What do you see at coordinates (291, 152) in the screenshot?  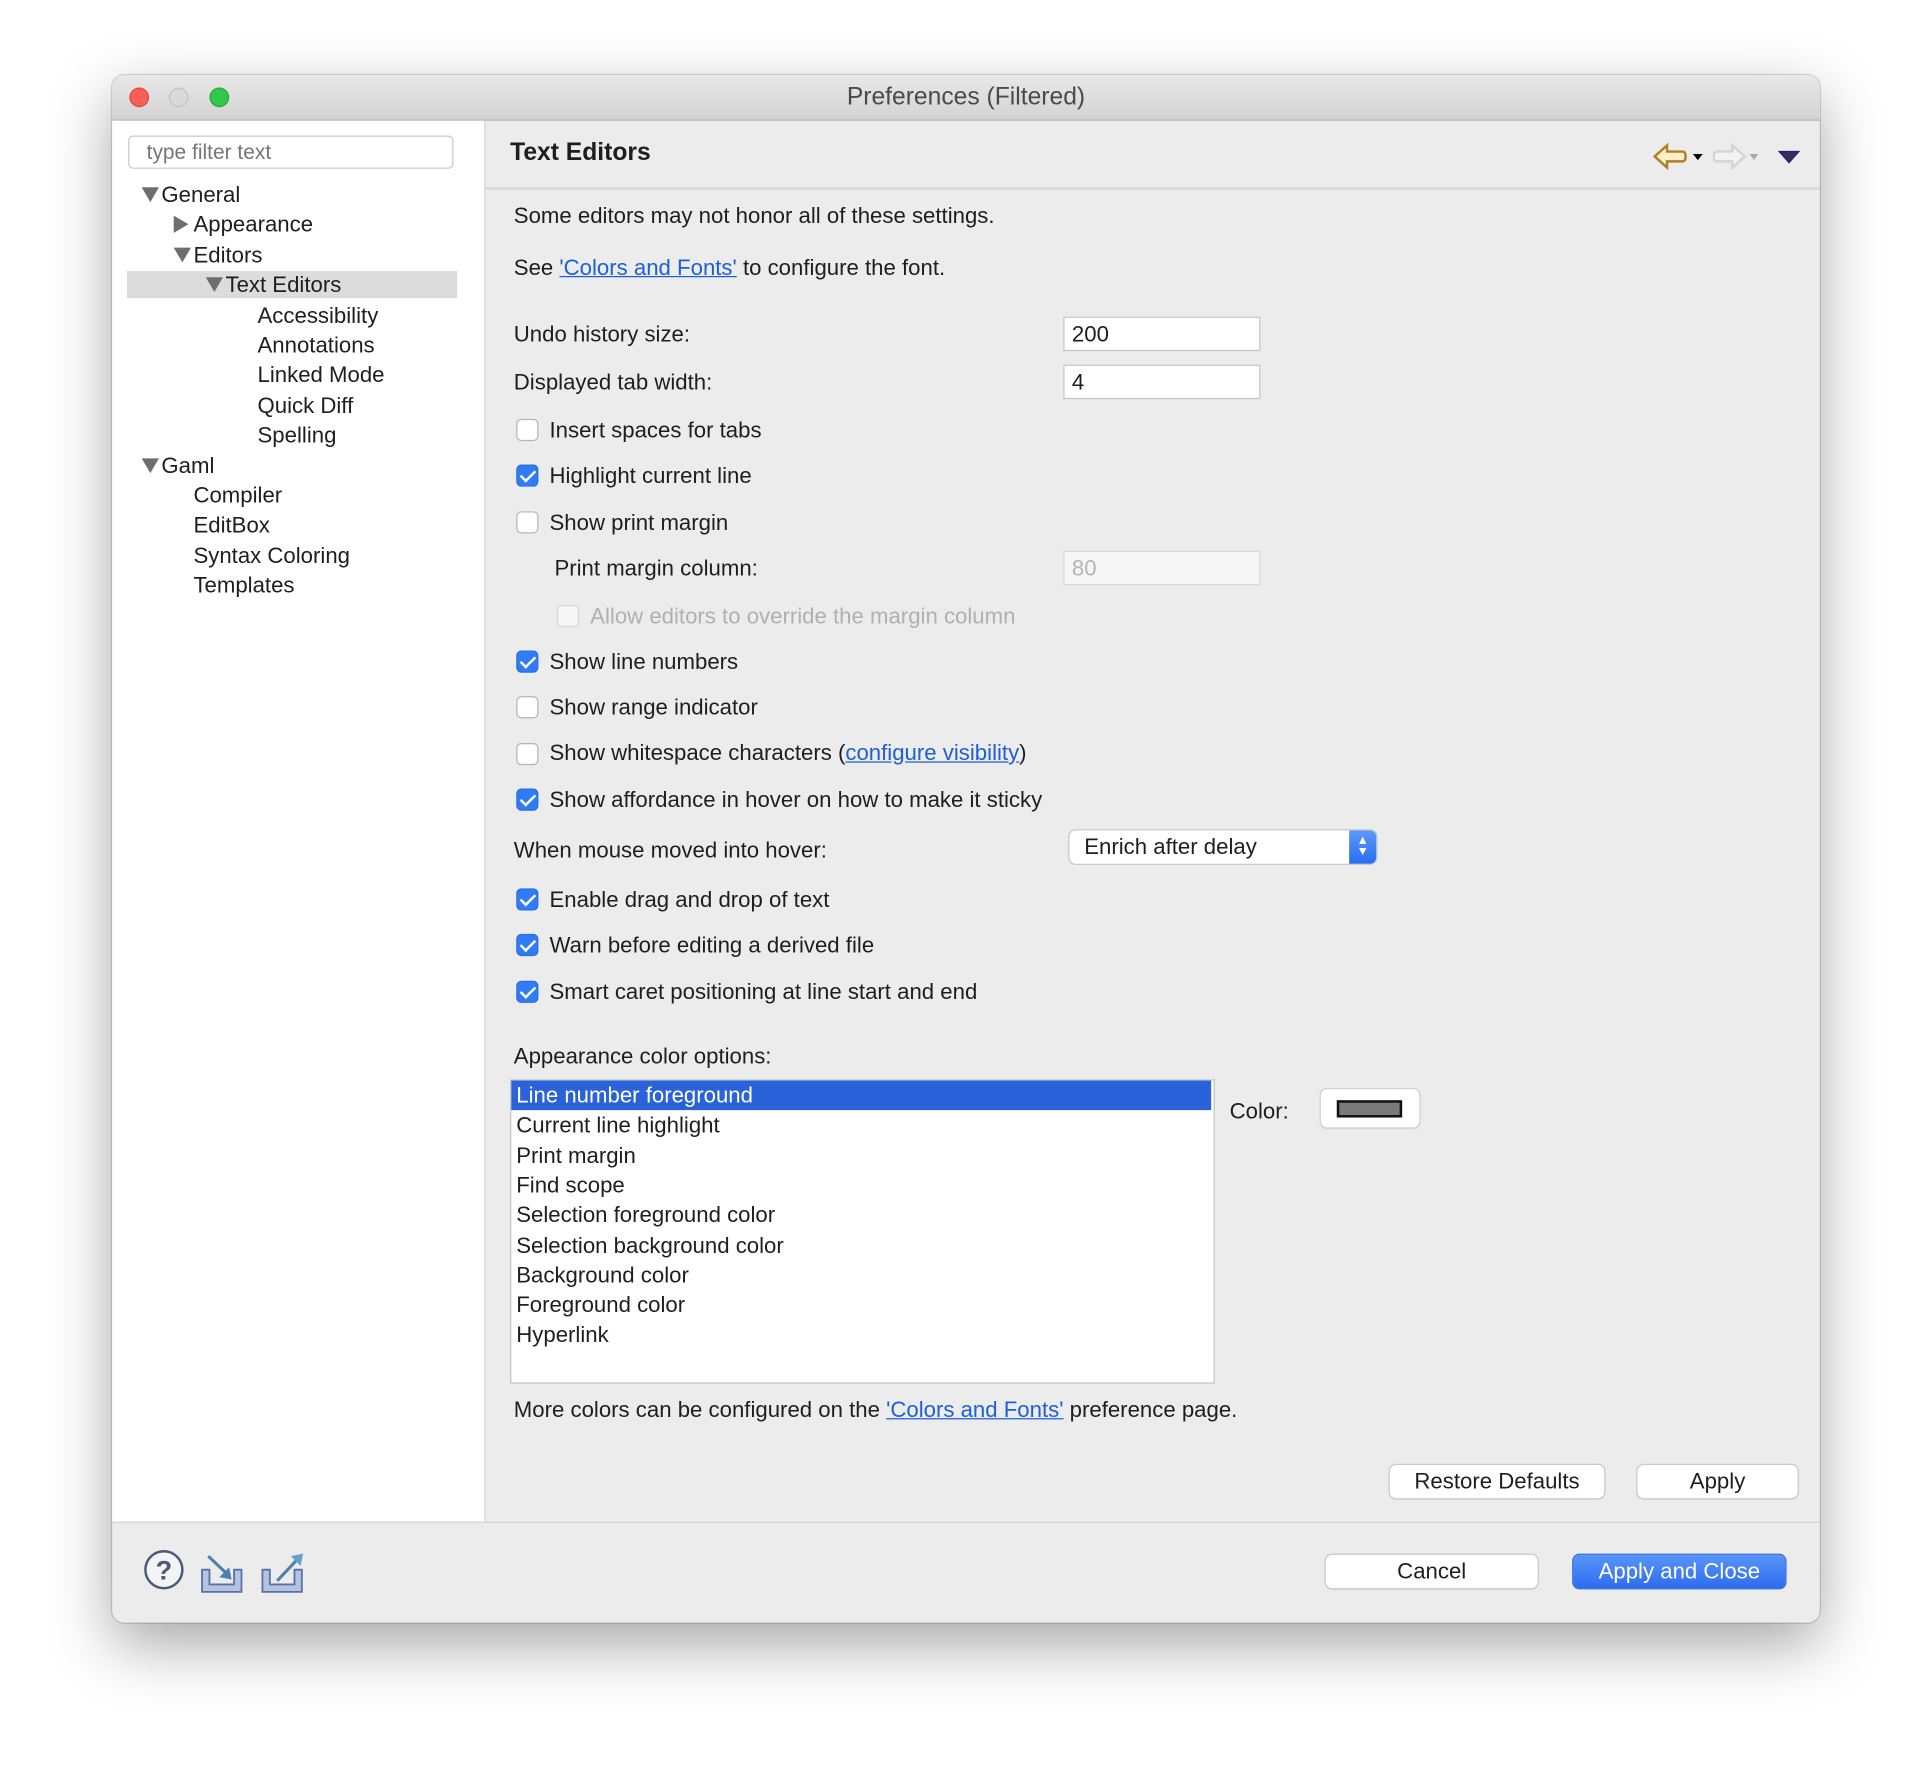 I see `filter-input` at bounding box center [291, 152].